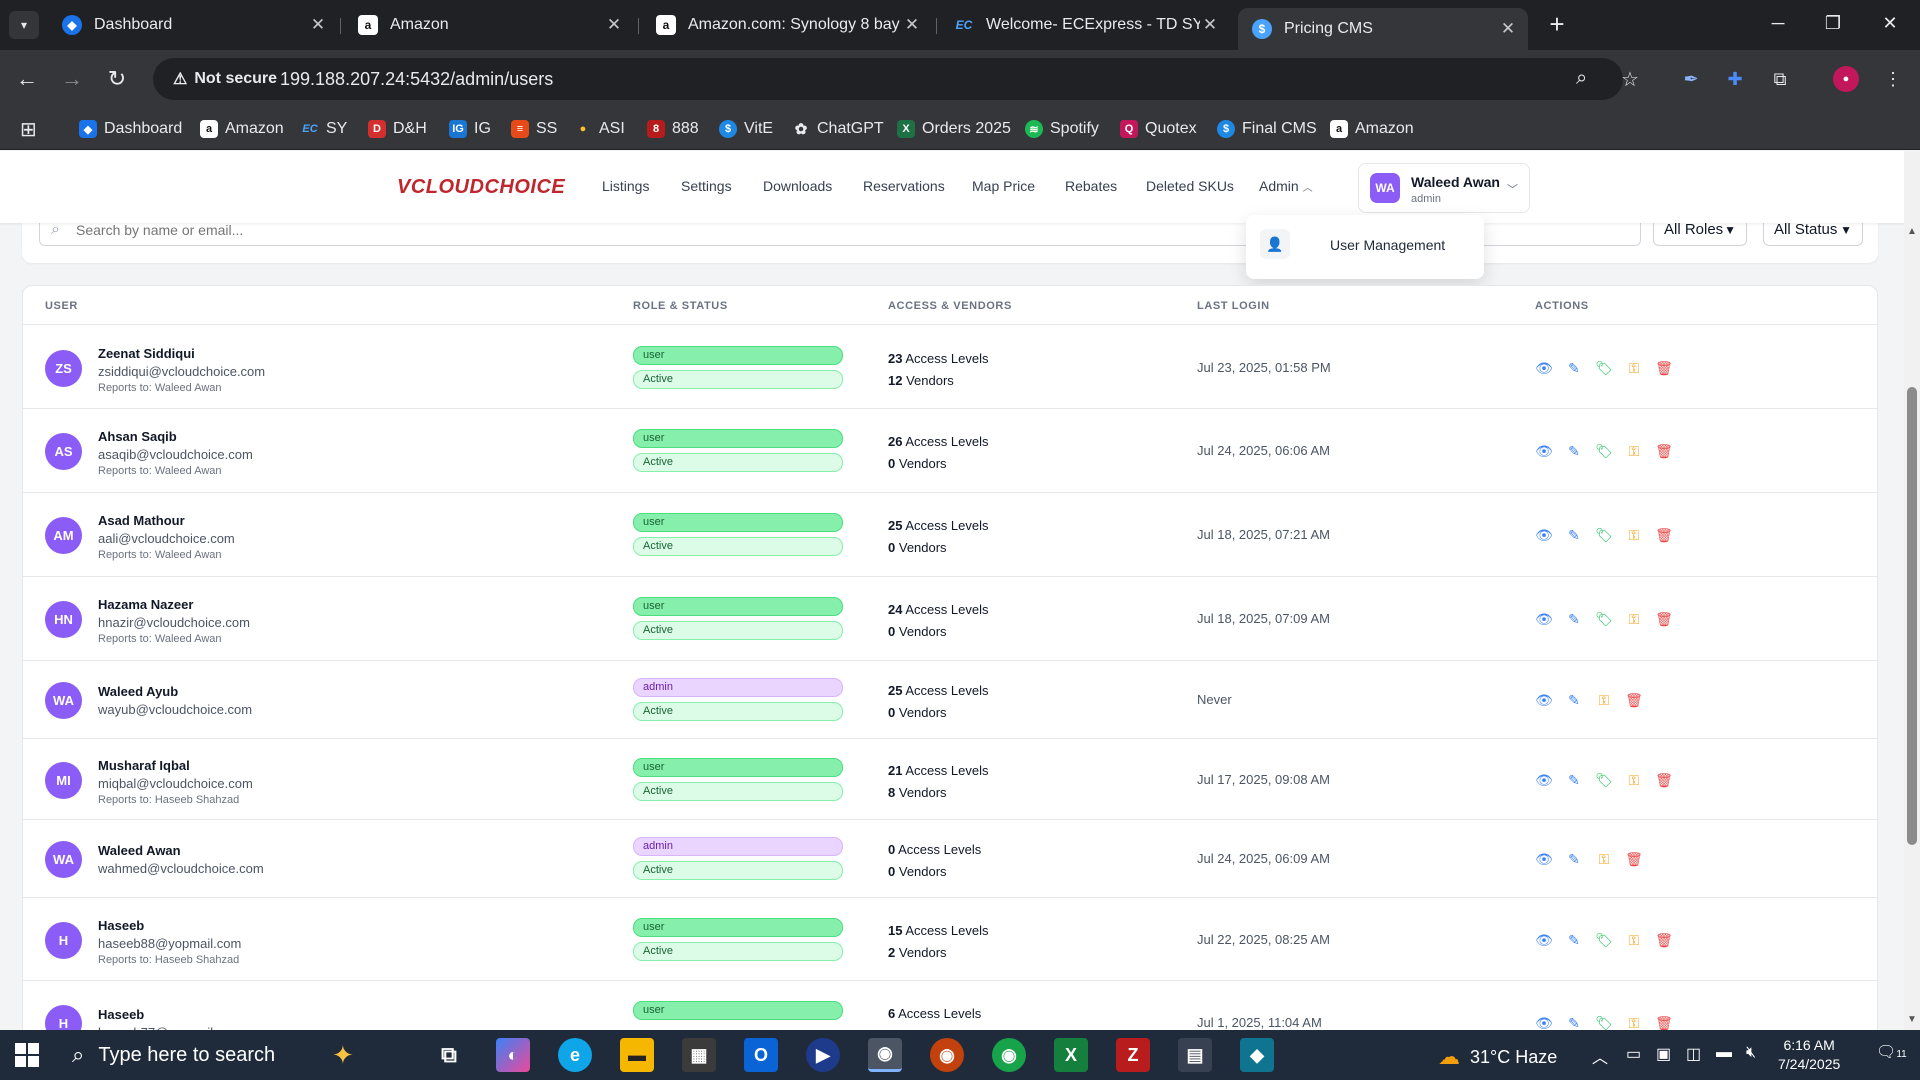 This screenshot has width=1920, height=1080. I want to click on edge-app-icon: e, so click(575, 1055).